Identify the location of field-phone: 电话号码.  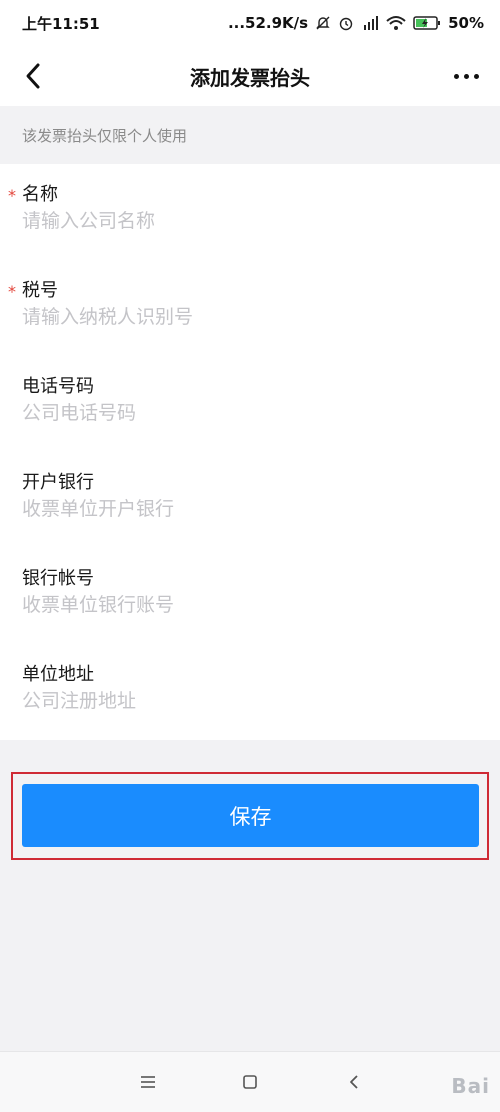
(250, 404).